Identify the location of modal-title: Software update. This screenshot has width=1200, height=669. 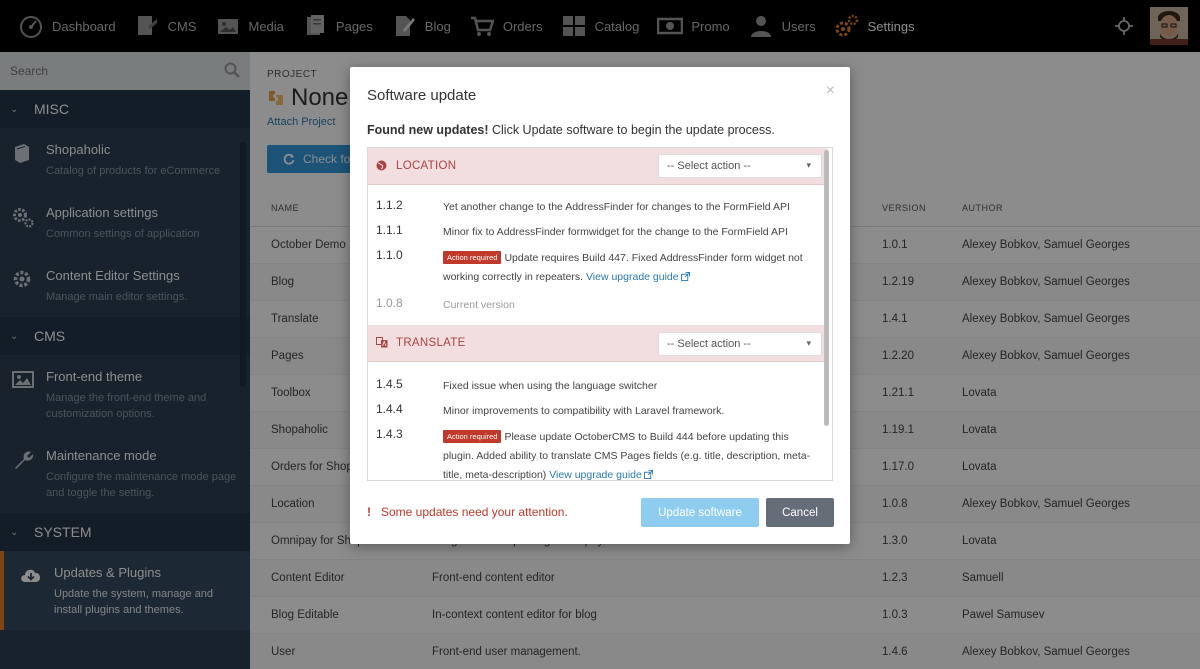
(422, 95).